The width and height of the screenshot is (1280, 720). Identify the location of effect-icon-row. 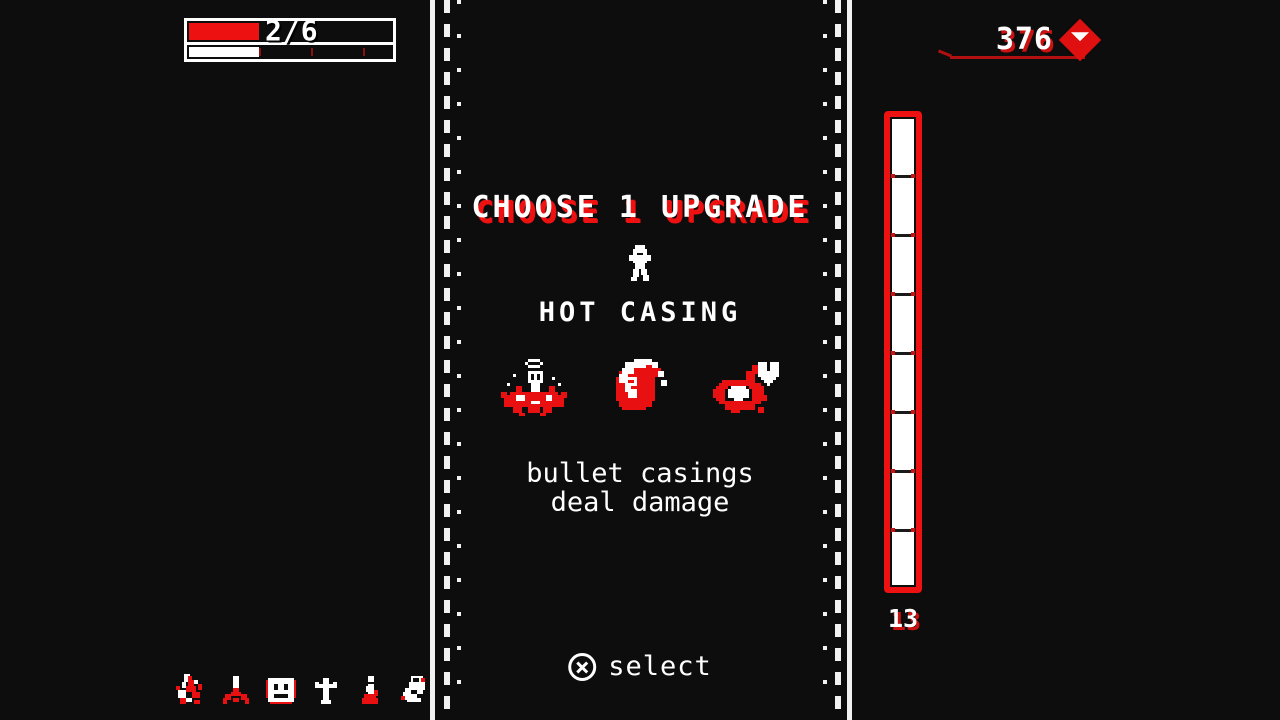
(640, 389).